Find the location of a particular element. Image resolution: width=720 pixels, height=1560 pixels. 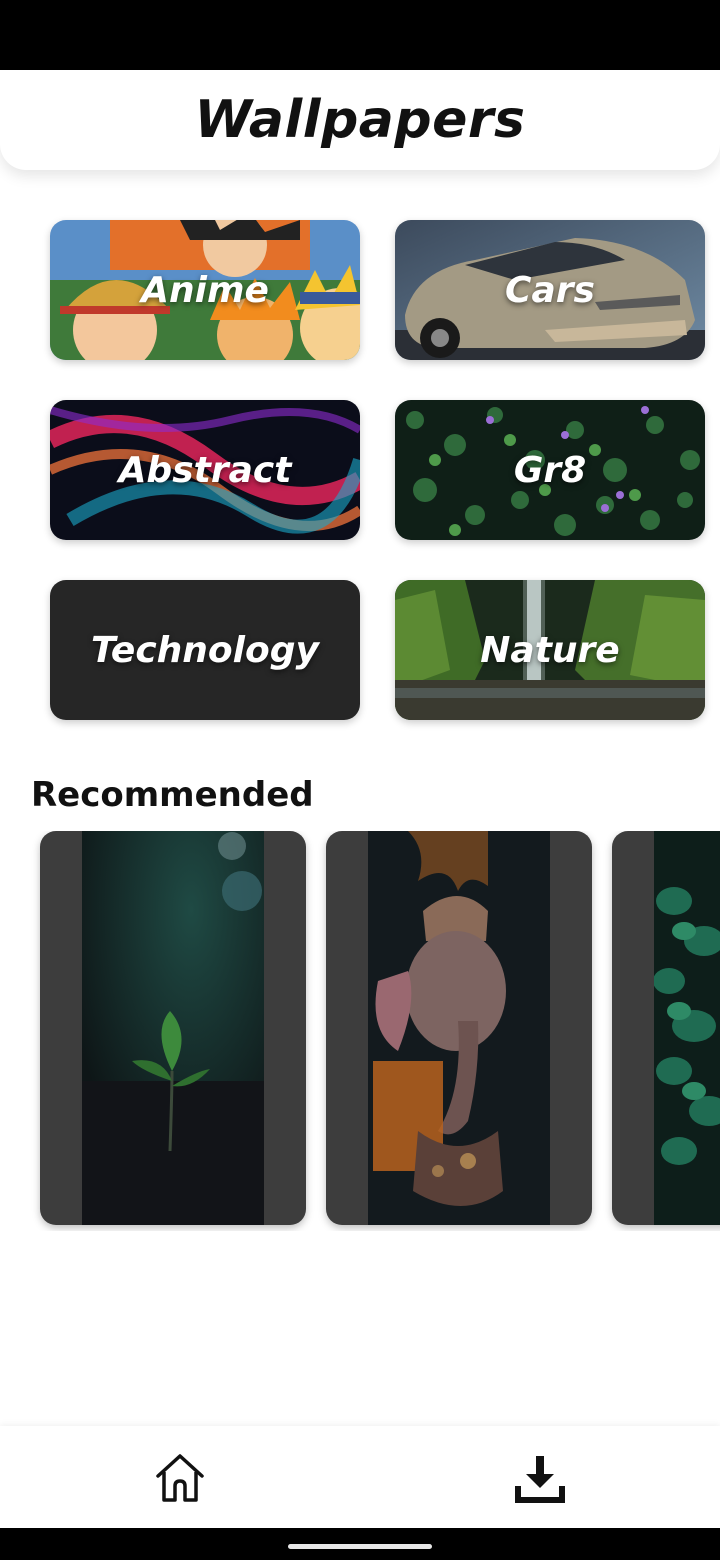

category-label: Cars is located at coordinates (550, 290).